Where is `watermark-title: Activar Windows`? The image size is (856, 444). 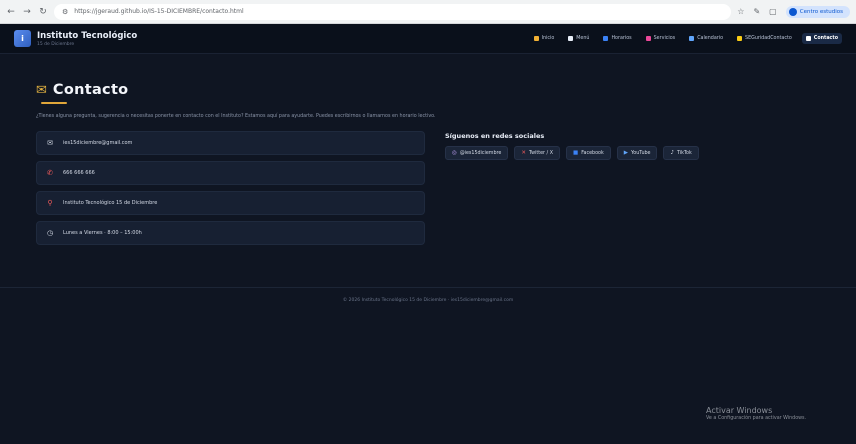
watermark-title: Activar Windows is located at coordinates (739, 410).